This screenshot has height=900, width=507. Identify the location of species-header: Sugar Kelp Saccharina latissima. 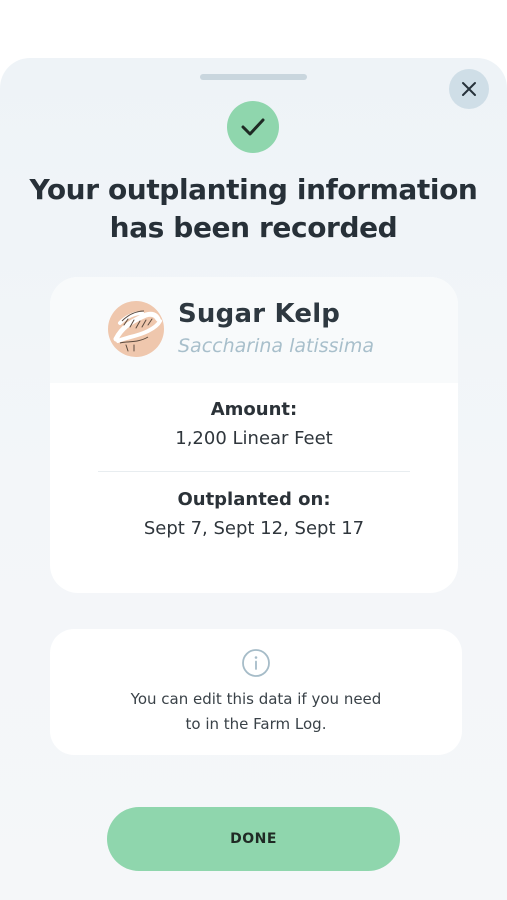
(254, 330).